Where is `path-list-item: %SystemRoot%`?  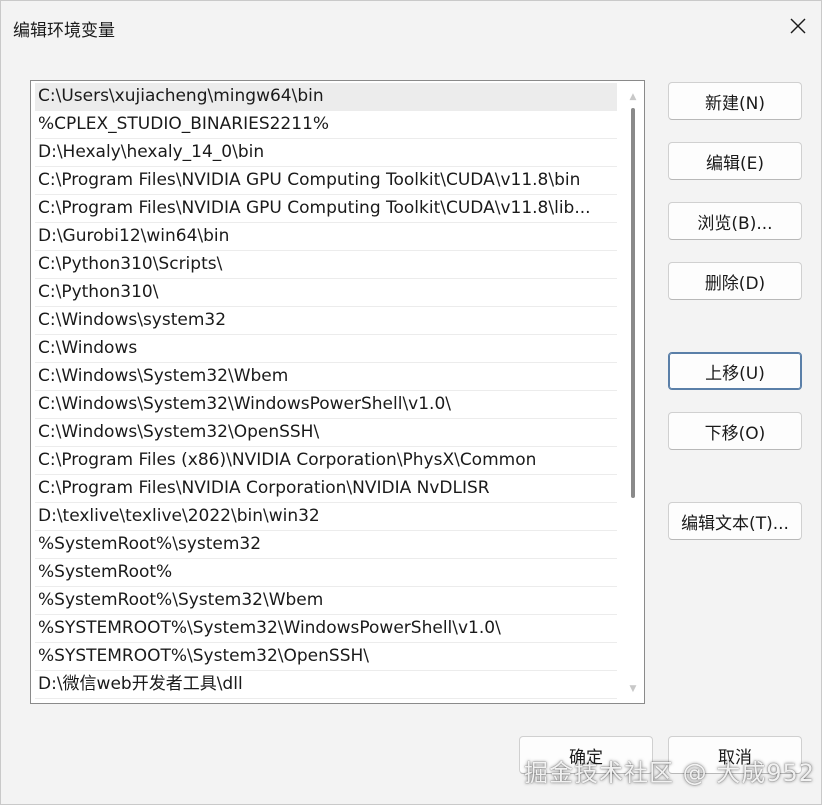
path-list-item: %SystemRoot% is located at coordinates (326, 573).